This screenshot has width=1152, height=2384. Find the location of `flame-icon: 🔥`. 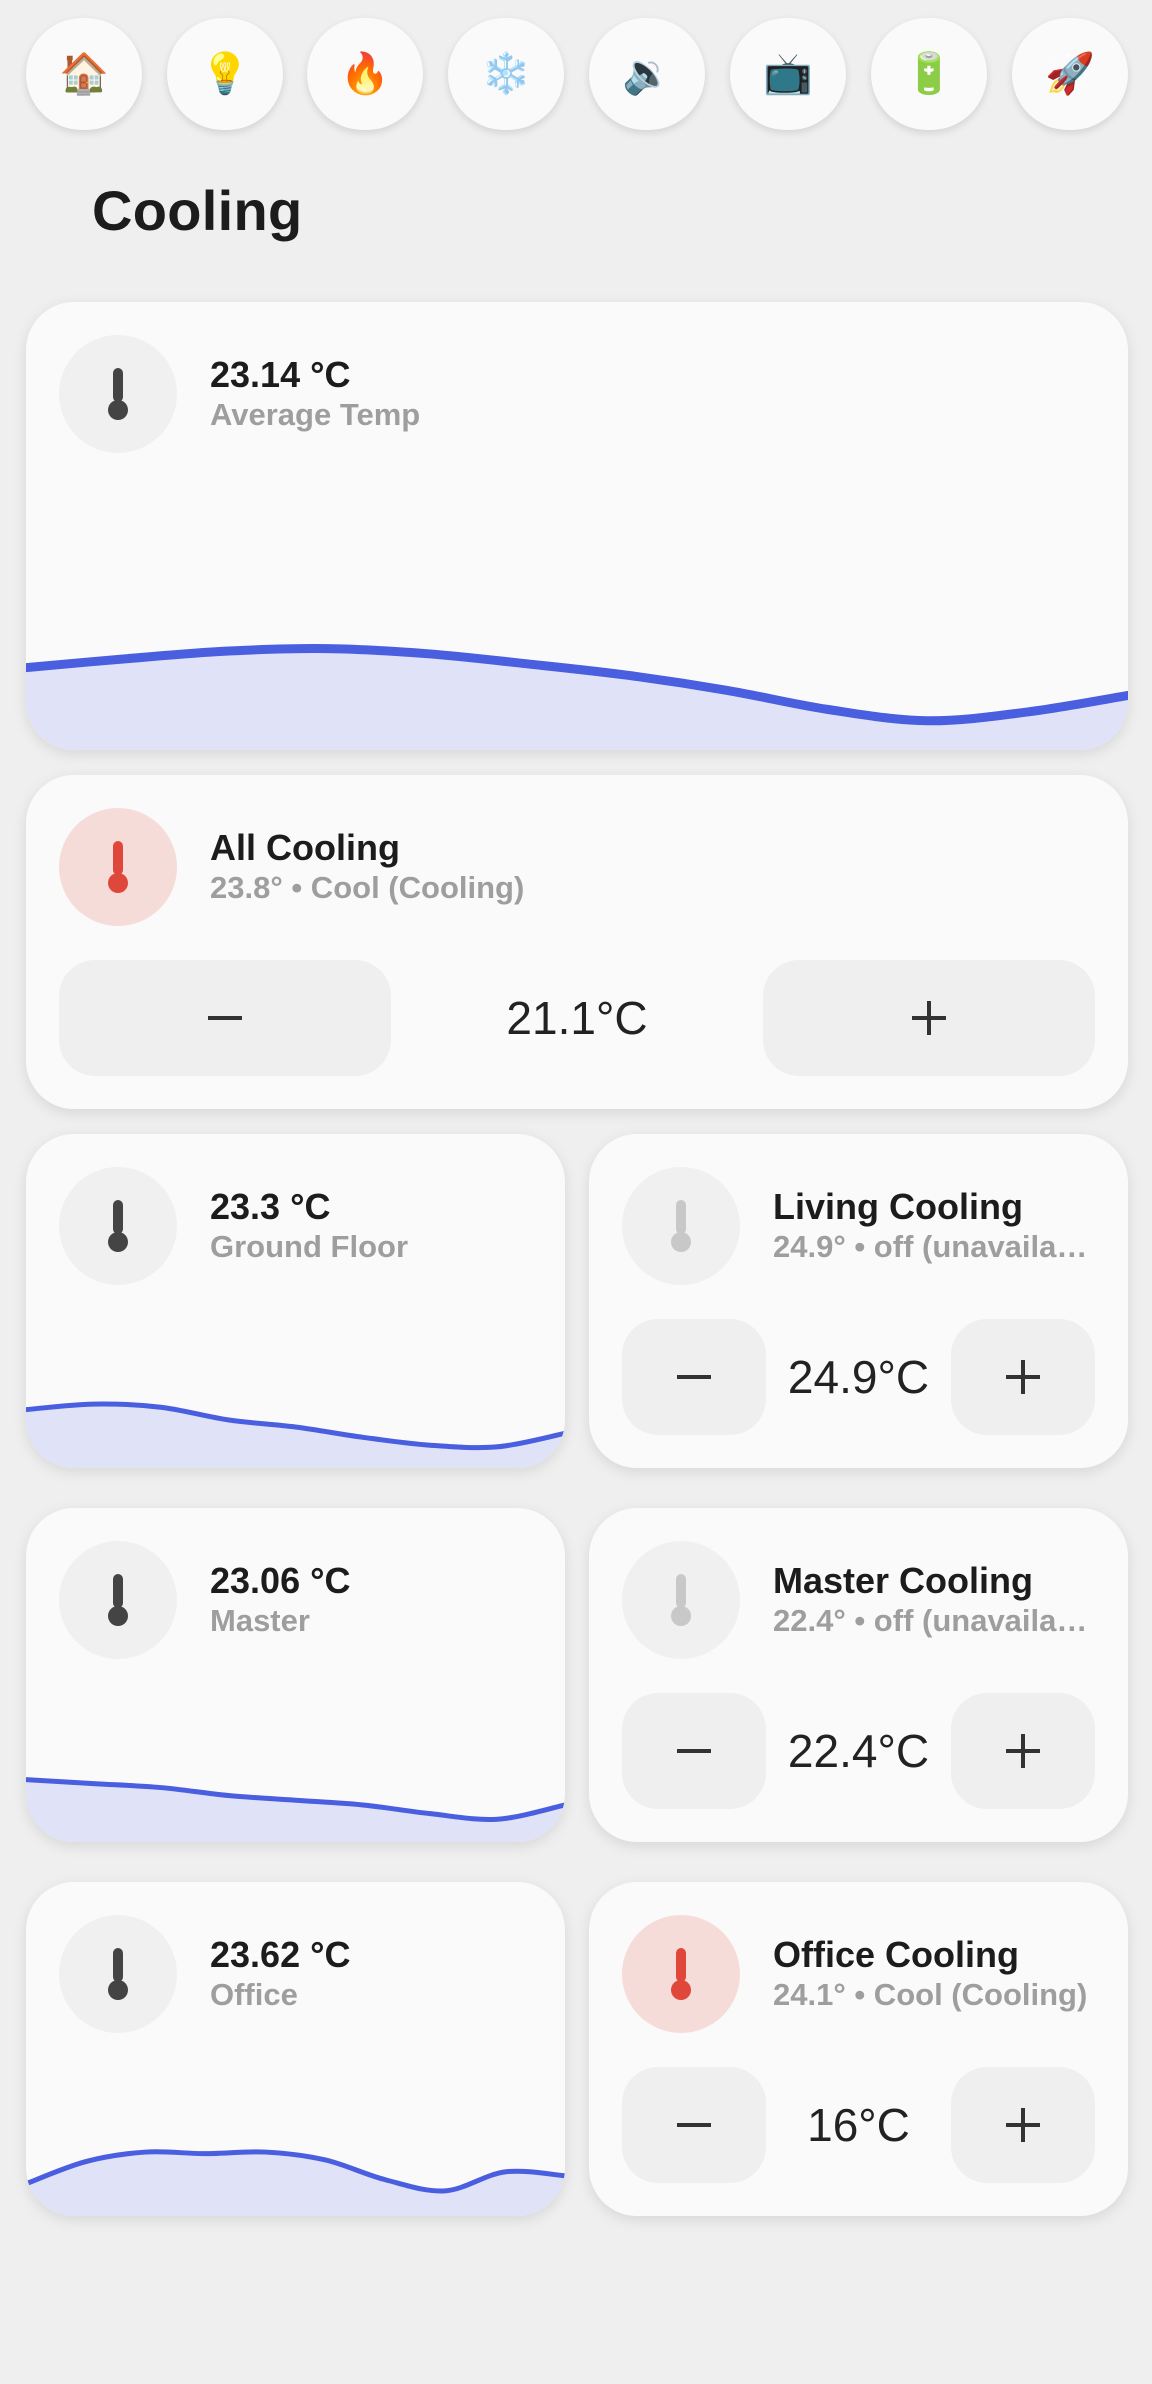

flame-icon: 🔥 is located at coordinates (365, 74).